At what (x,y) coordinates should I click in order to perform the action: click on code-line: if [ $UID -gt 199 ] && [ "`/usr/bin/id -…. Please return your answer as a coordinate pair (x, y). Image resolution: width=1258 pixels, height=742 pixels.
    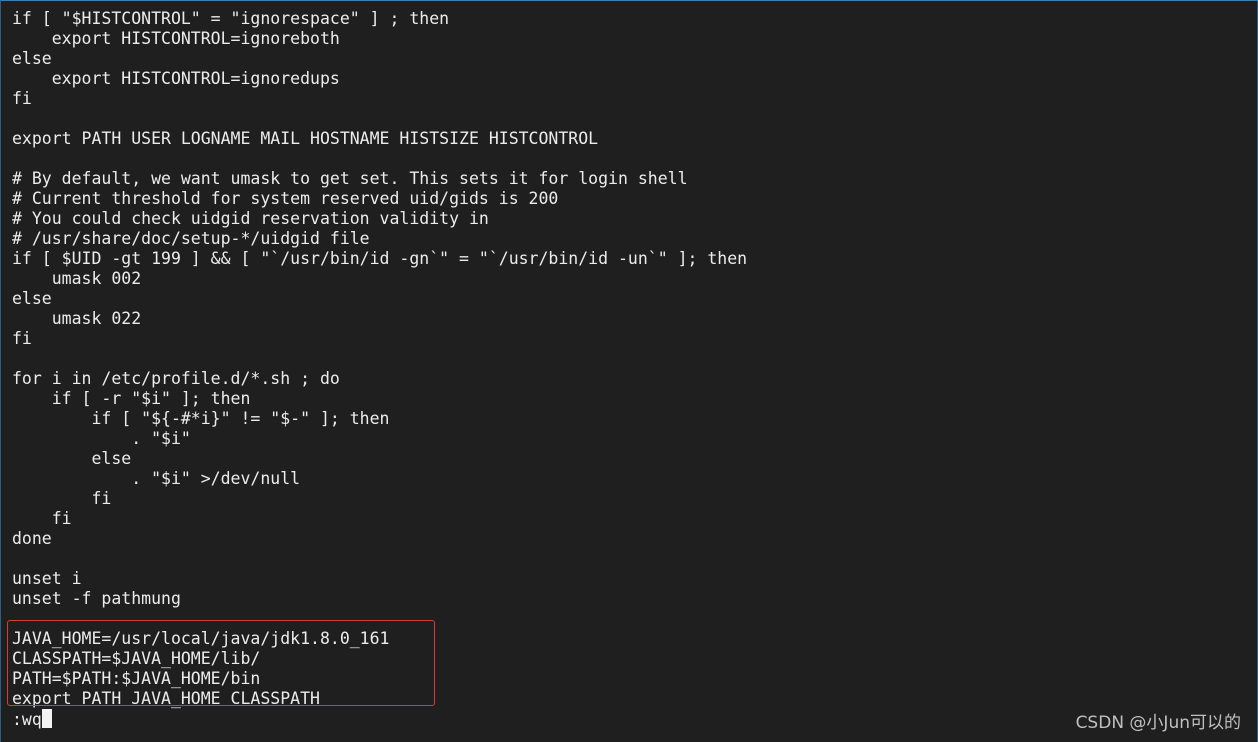
    Looking at the image, I should click on (380, 258).